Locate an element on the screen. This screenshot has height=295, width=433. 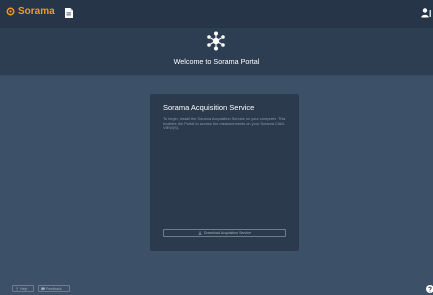
sorama-portal-logo-icon is located at coordinates (216, 41).